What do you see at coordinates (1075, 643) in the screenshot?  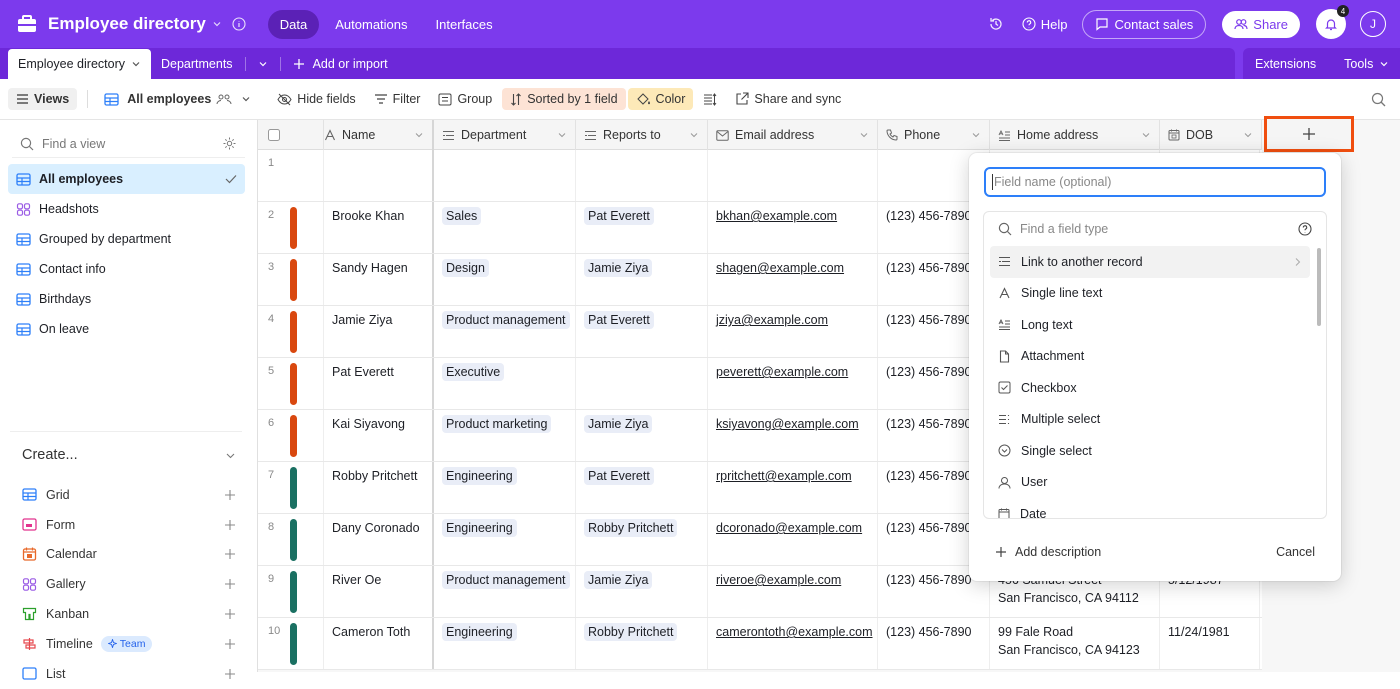 I see `home-address-cell: 99 Fale Road San Francisco, CA 94123` at bounding box center [1075, 643].